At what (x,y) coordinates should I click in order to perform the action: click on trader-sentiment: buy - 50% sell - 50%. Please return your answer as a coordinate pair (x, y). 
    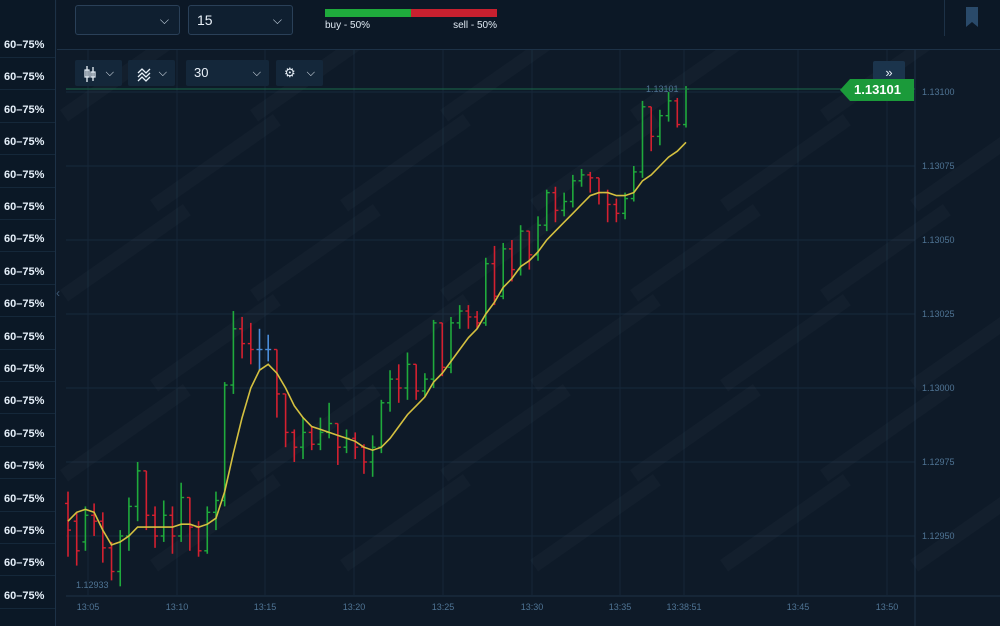
    Looking at the image, I should click on (411, 20).